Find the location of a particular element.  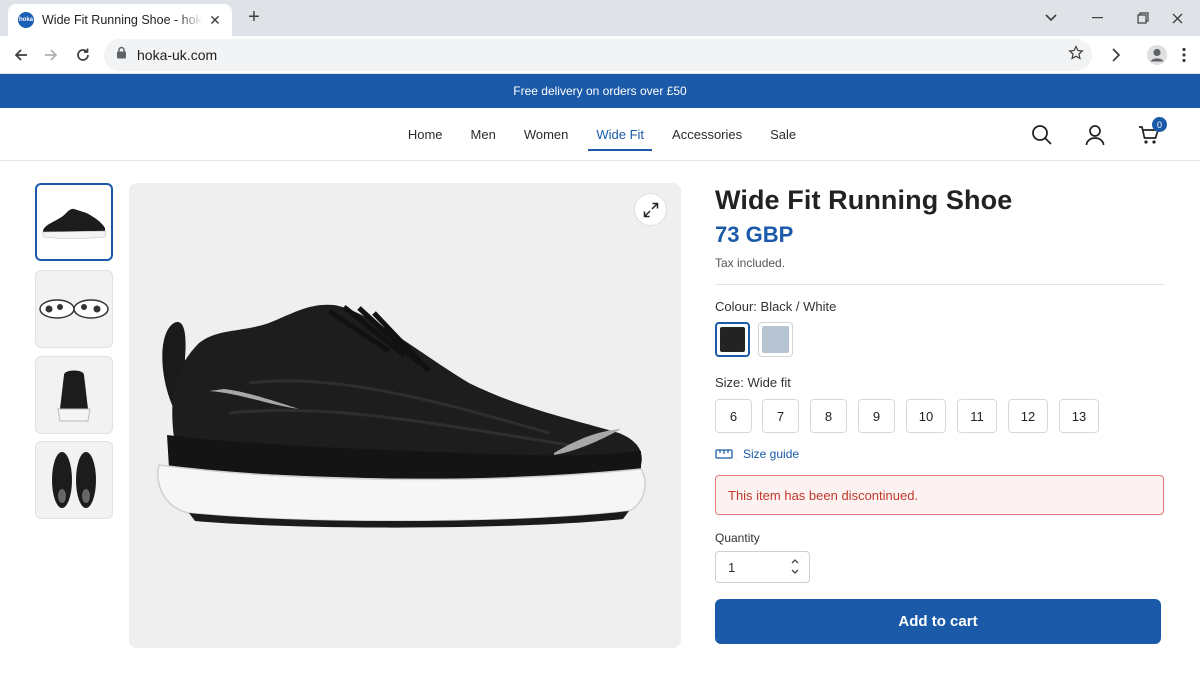

size-options: 6 7 8 9 10 11 12 13 is located at coordinates (940, 416).